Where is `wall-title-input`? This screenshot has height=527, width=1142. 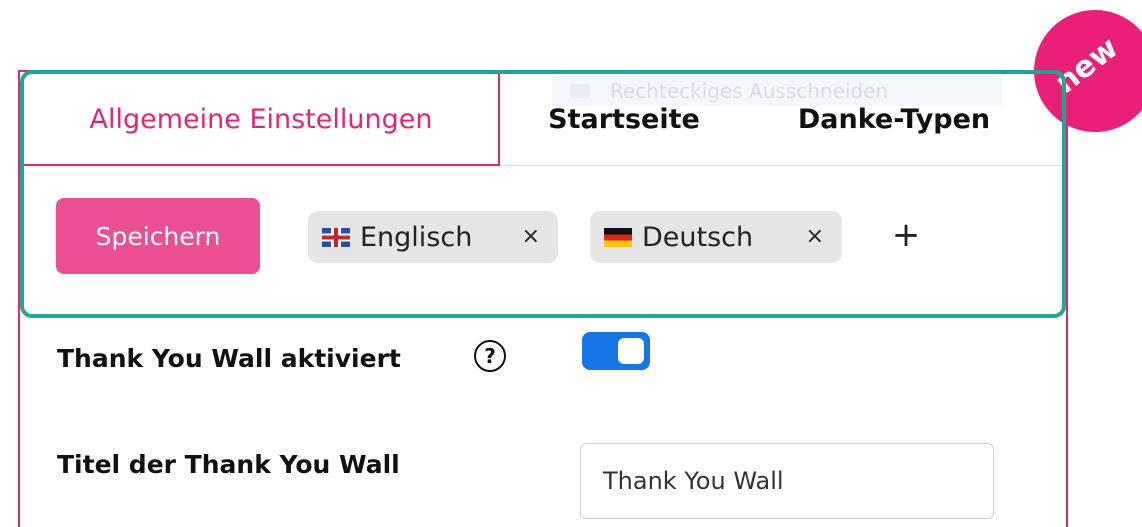 wall-title-input is located at coordinates (787, 481).